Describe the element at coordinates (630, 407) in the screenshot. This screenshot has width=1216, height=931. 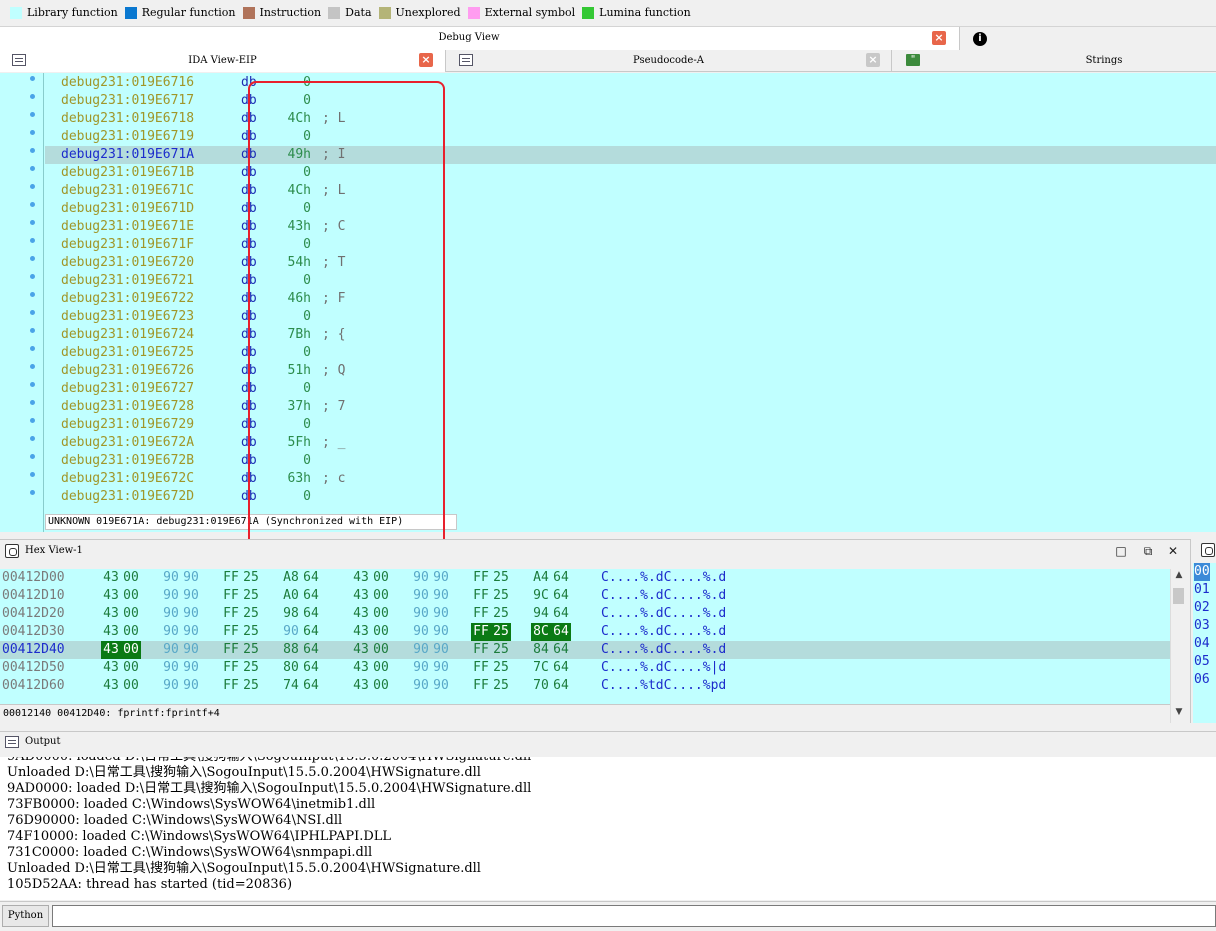
I see `disasm-row: debug231:019E6728 db 37h ; 7` at that location.